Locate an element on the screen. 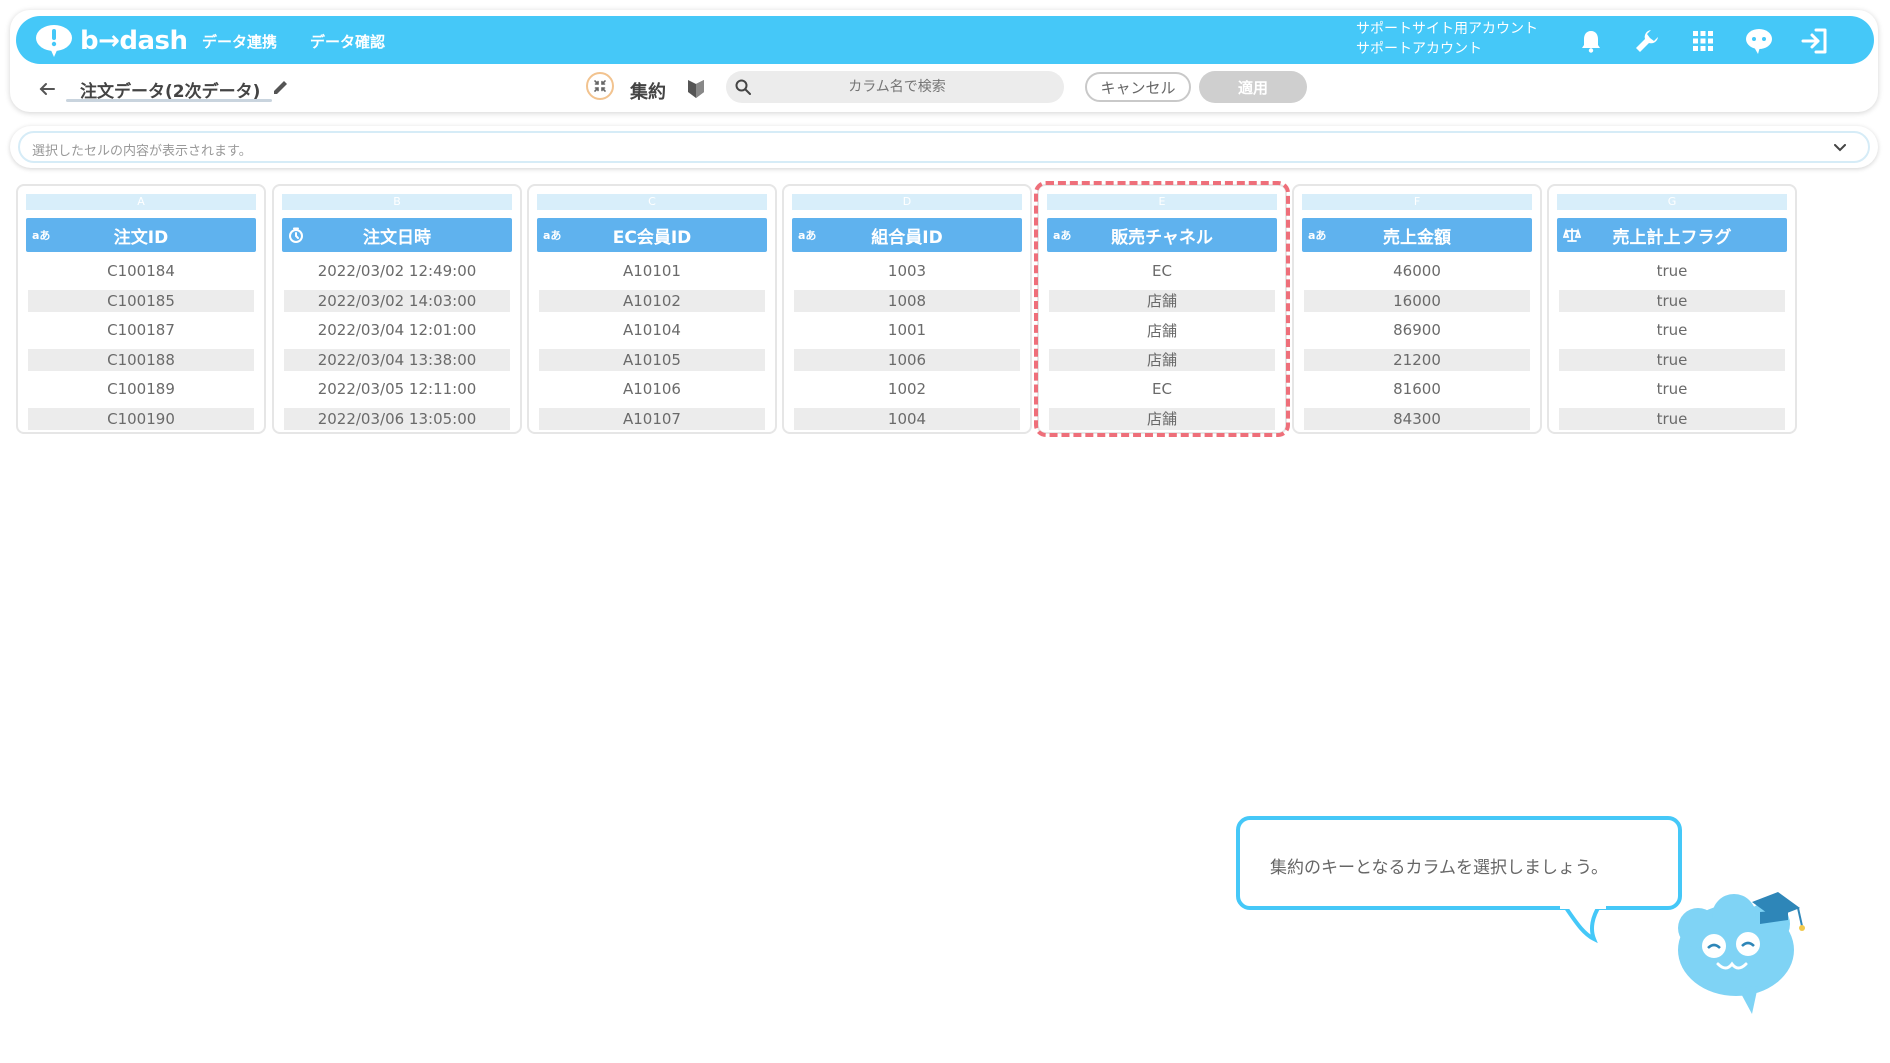 The image size is (1890, 1063). column-letter: E is located at coordinates (1162, 202).